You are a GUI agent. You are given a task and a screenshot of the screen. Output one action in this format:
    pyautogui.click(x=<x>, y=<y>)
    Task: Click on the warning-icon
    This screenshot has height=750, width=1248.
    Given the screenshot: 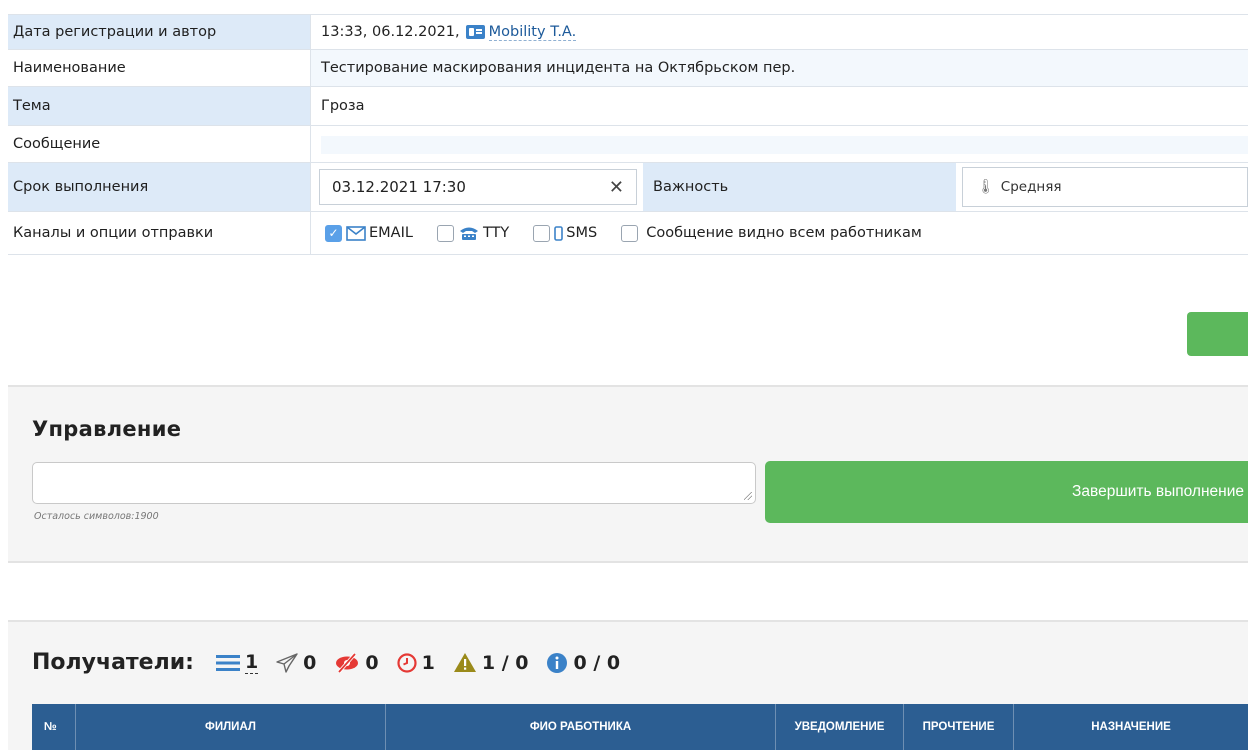 What is the action you would take?
    pyautogui.click(x=464, y=662)
    